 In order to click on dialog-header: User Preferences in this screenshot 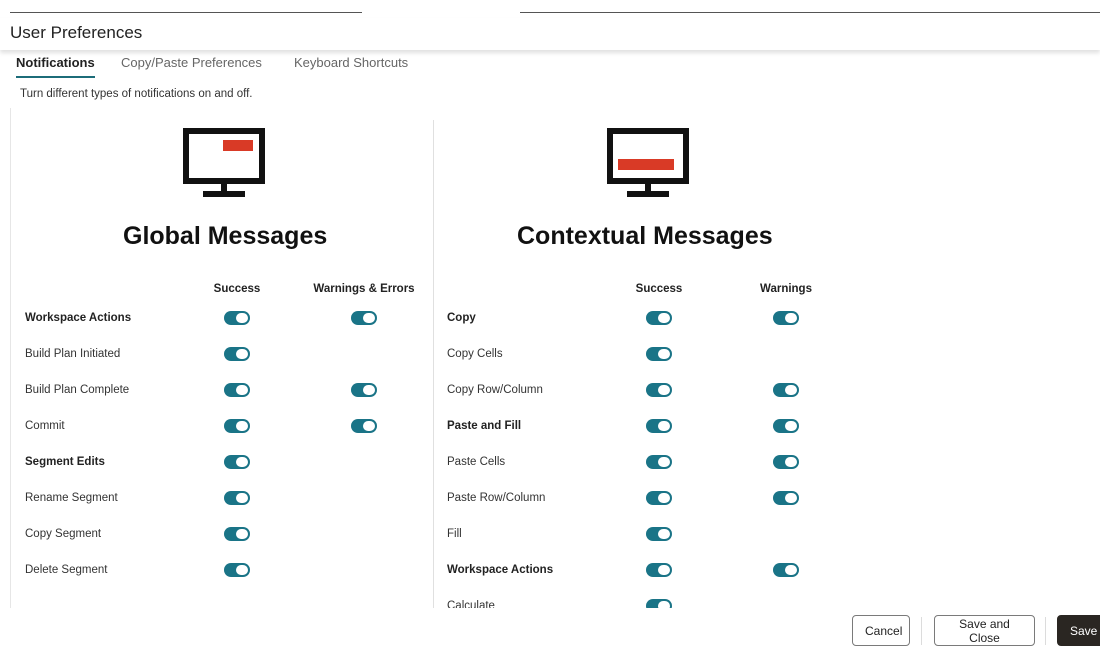, I will do `click(550, 34)`.